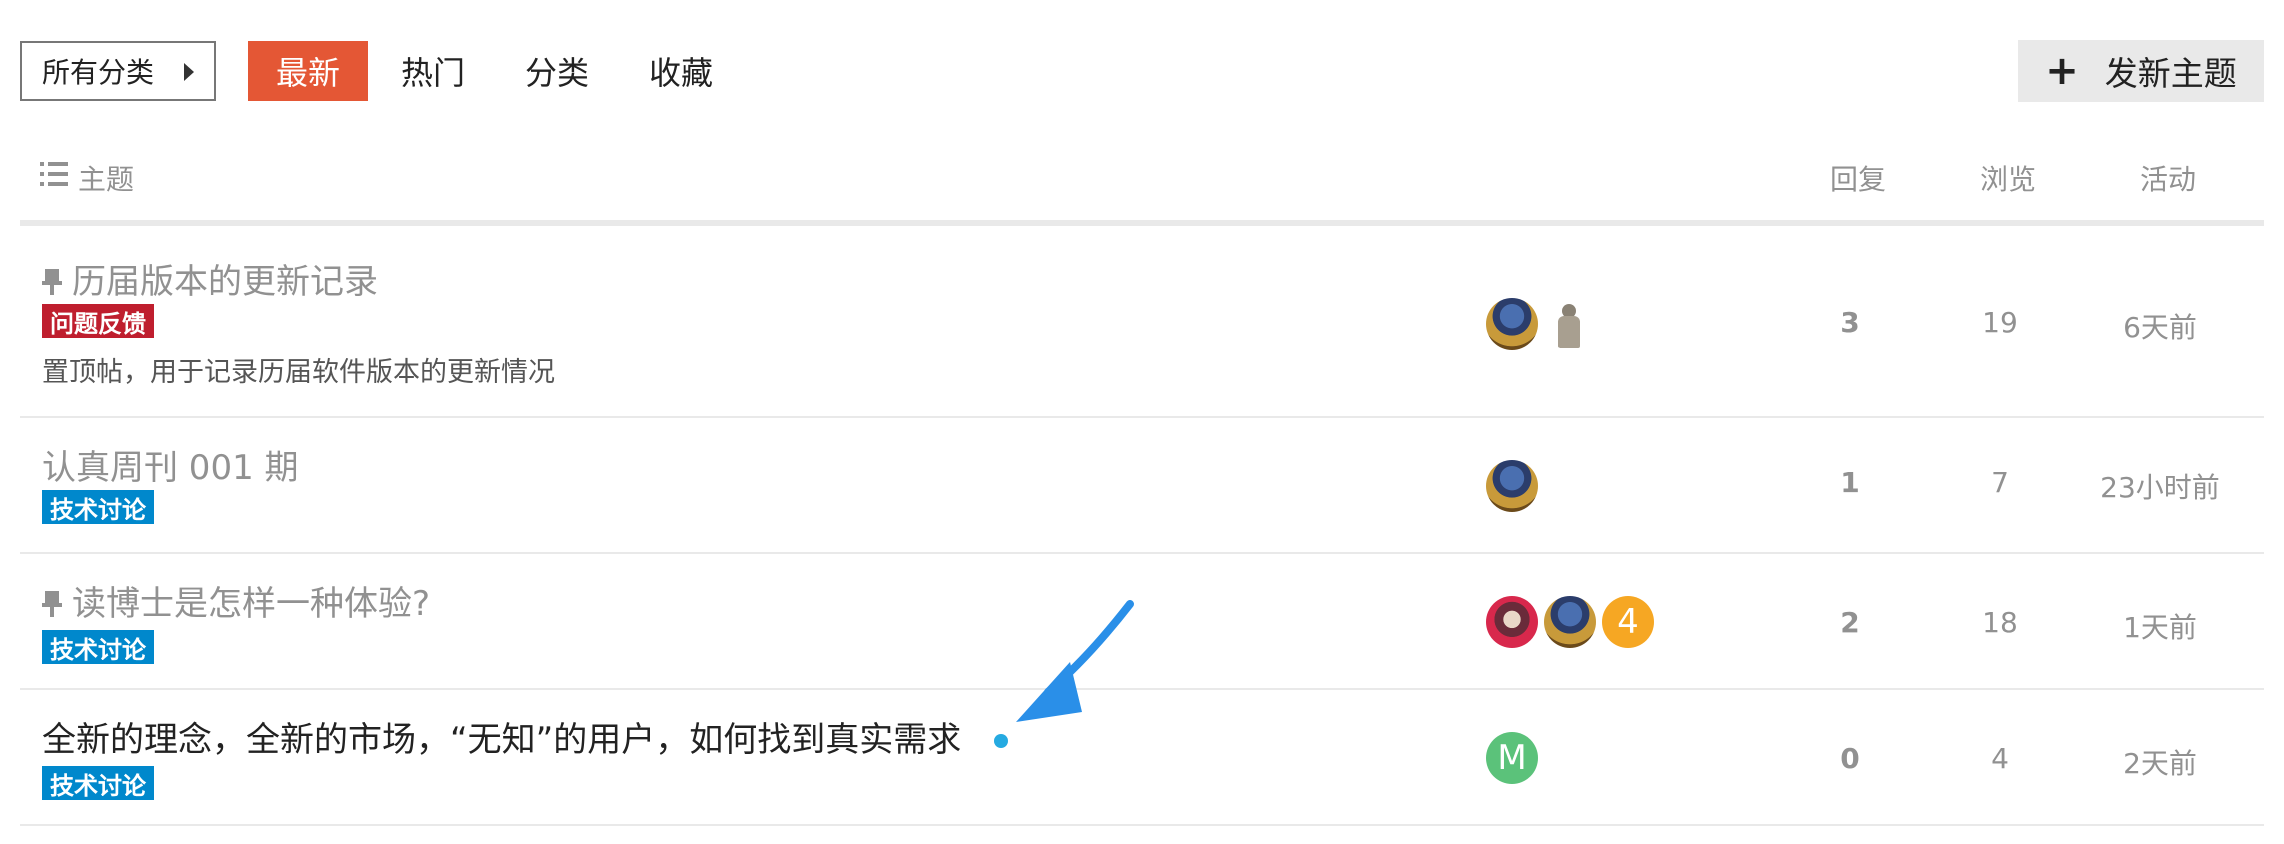  I want to click on statue-avatar, so click(1570, 324).